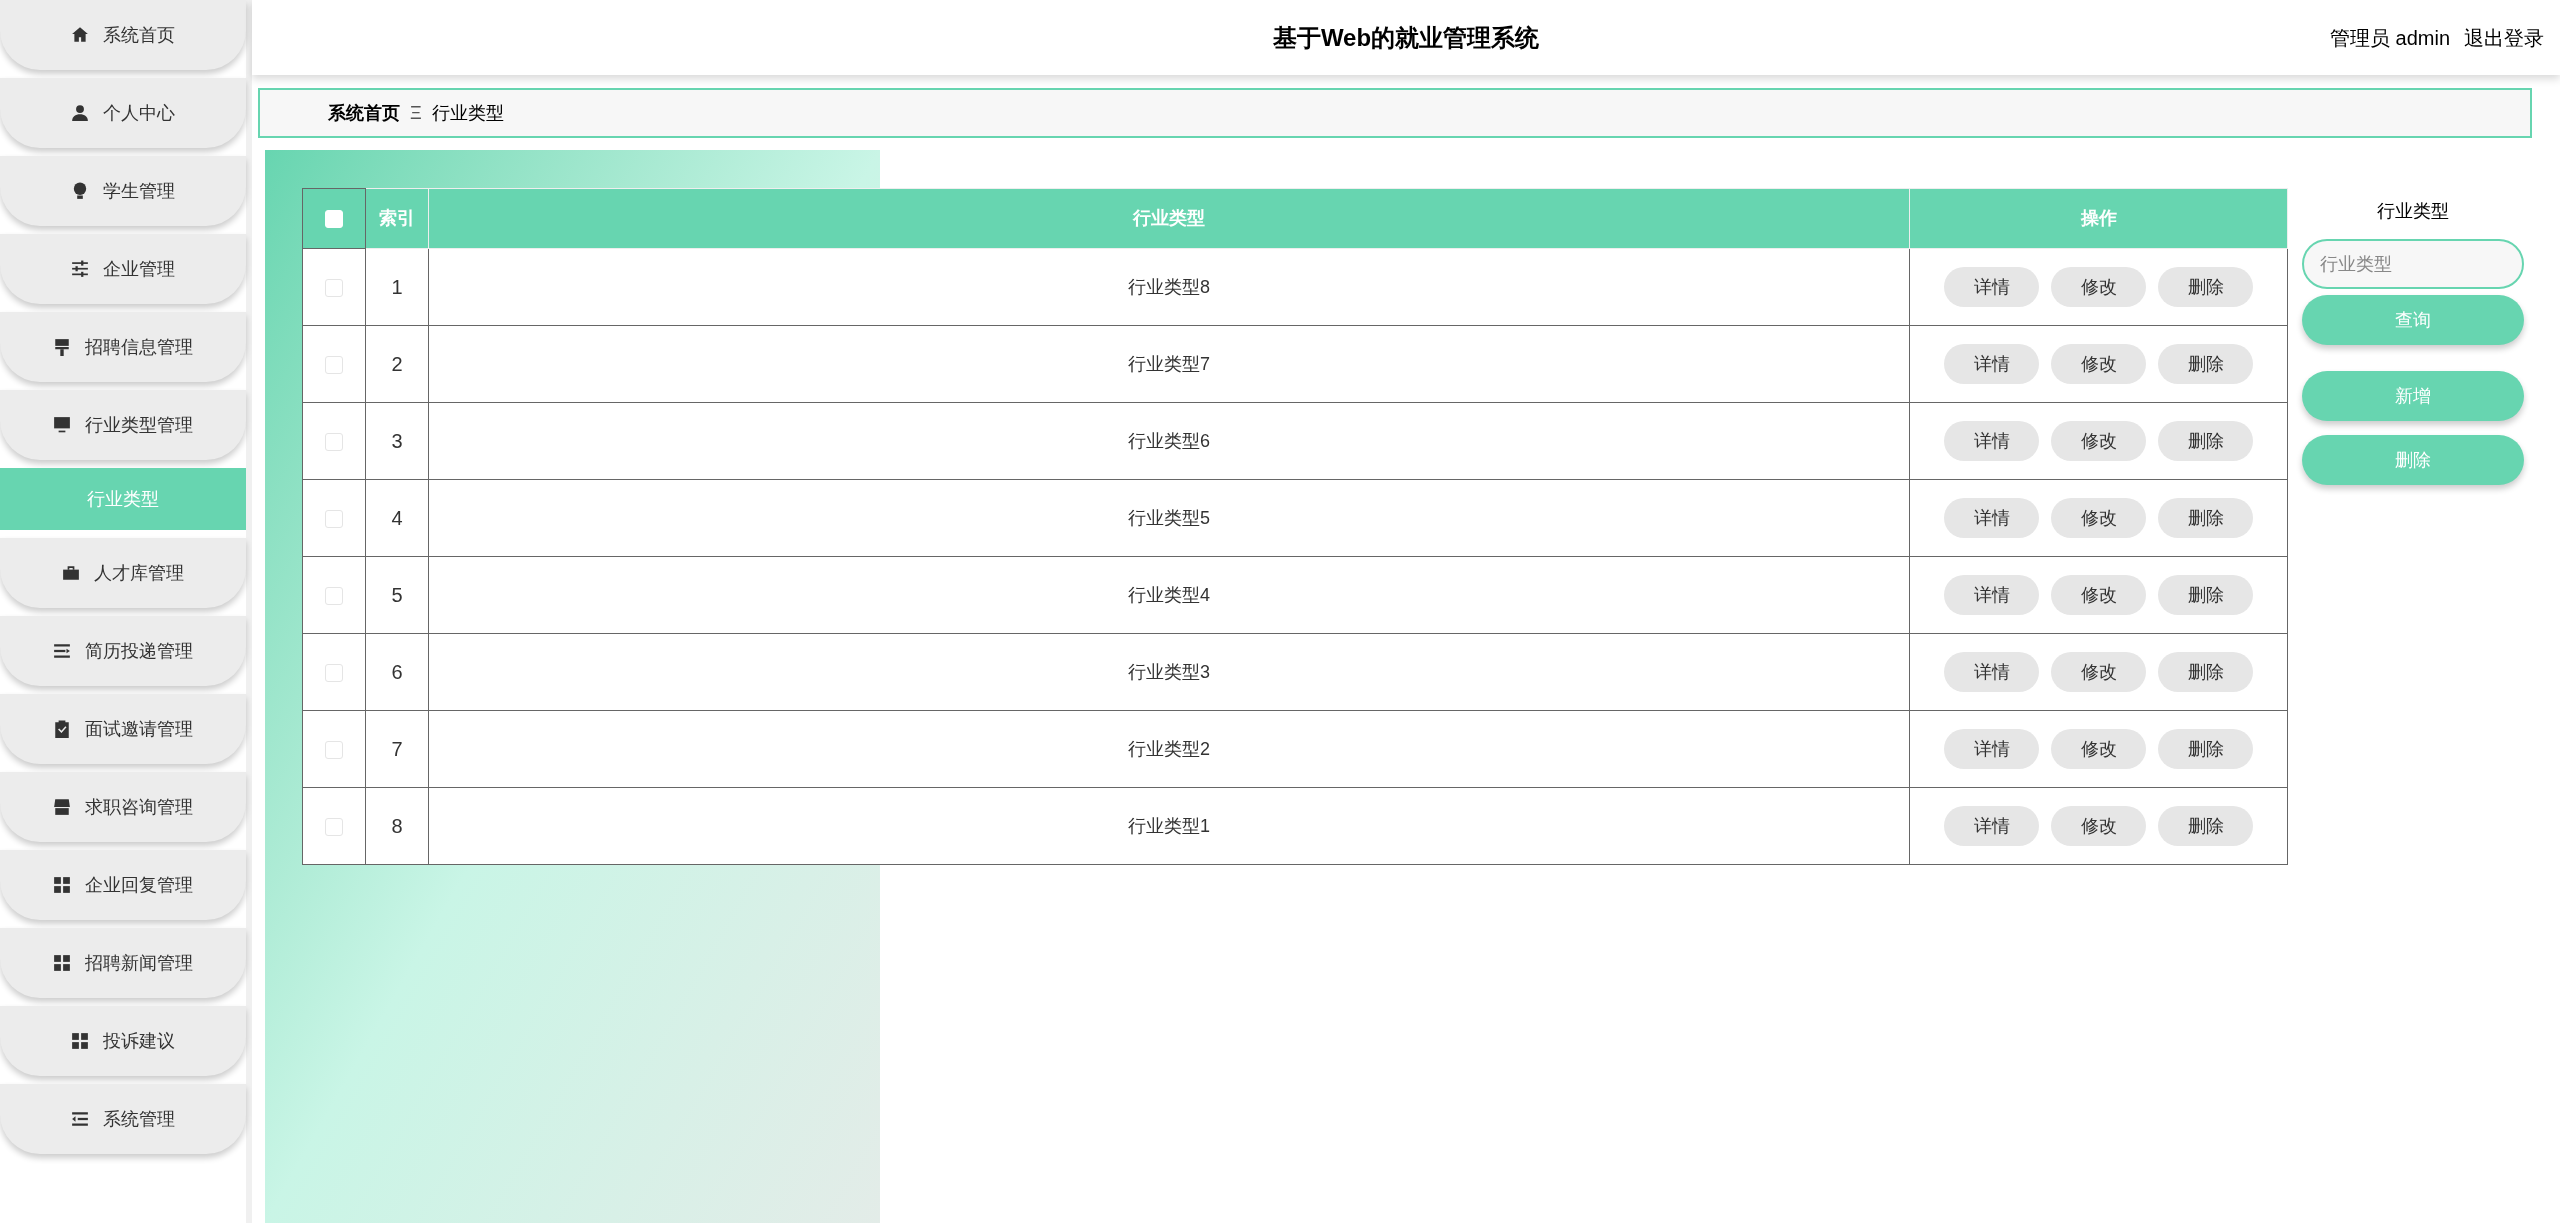 The image size is (2560, 1223). I want to click on table-cell: 3, so click(397, 441).